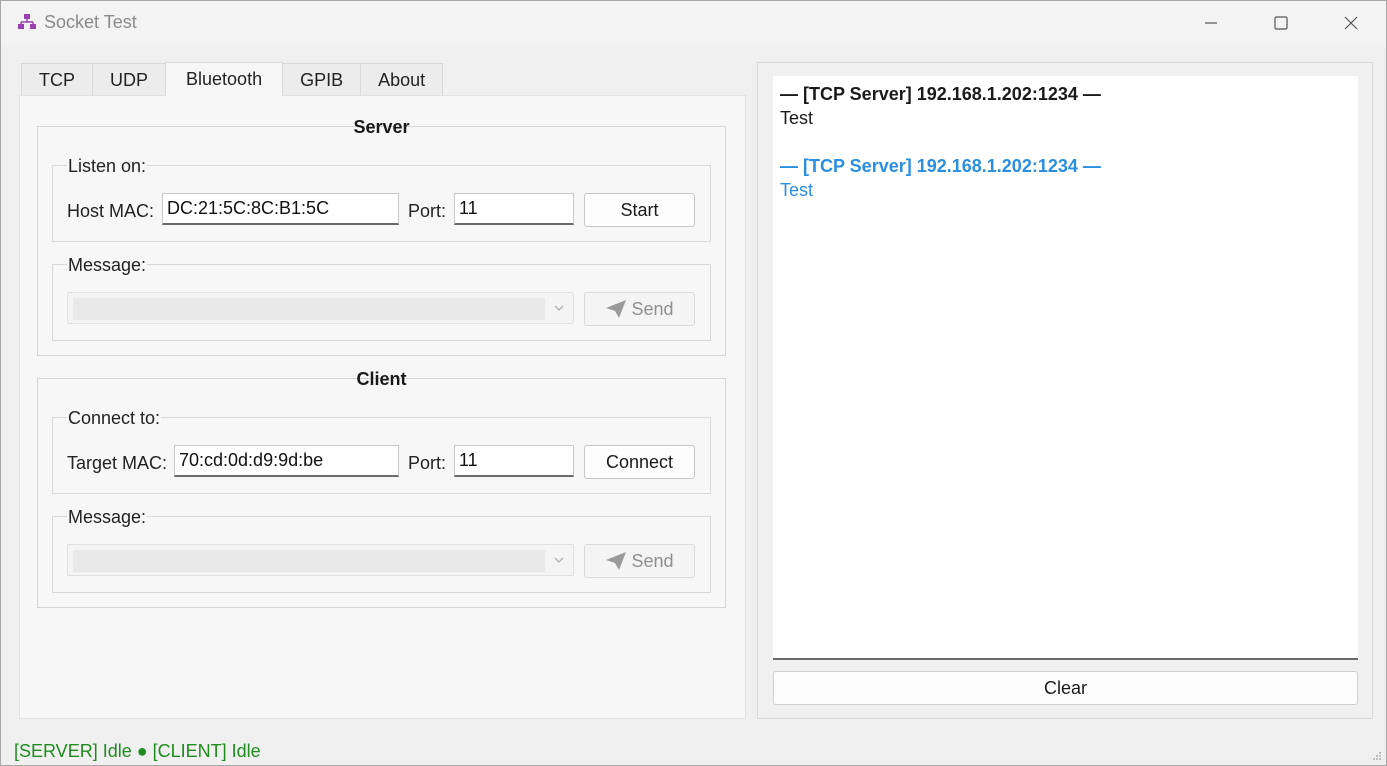 The width and height of the screenshot is (1387, 766). I want to click on close-button, so click(1351, 23).